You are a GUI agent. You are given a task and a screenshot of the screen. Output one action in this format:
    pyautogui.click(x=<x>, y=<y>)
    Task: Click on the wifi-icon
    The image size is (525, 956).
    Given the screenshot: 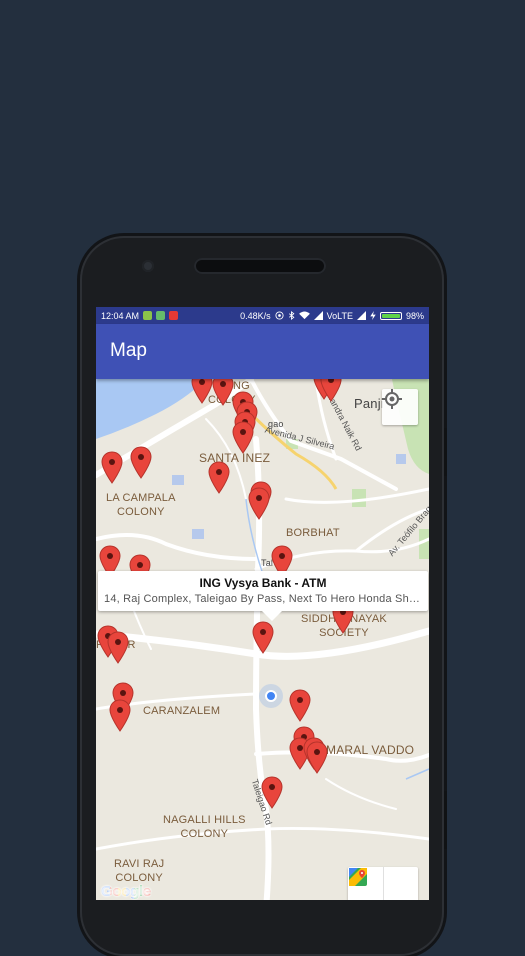 What is the action you would take?
    pyautogui.click(x=304, y=315)
    